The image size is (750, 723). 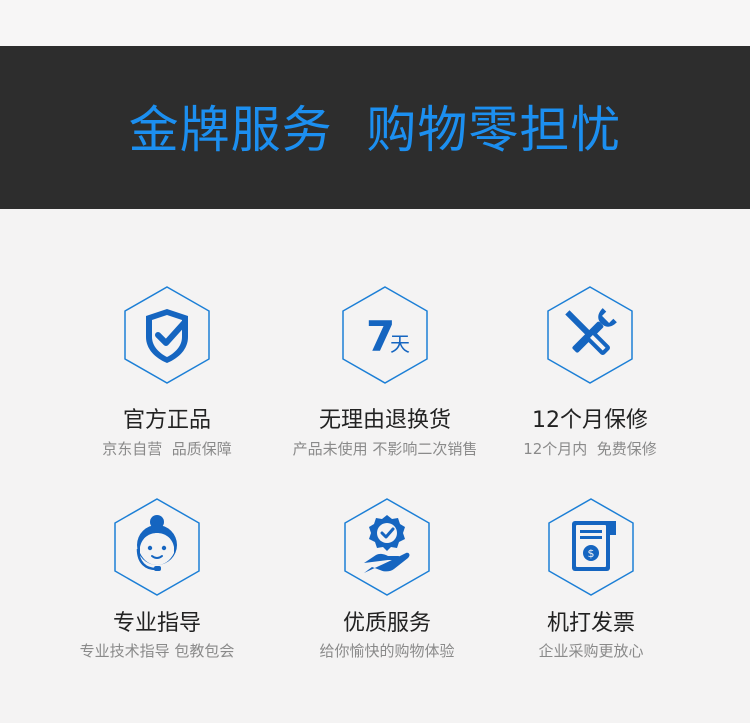 What do you see at coordinates (375, 23) in the screenshot?
I see `top-strip` at bounding box center [375, 23].